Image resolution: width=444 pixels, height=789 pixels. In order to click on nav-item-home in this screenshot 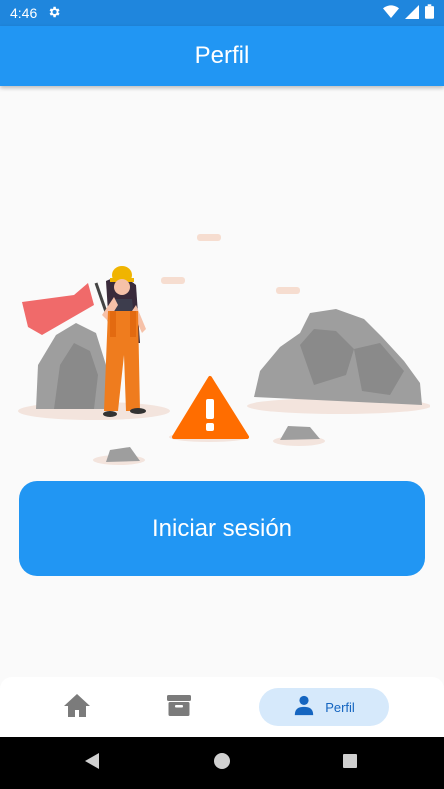, I will do `click(77, 707)`.